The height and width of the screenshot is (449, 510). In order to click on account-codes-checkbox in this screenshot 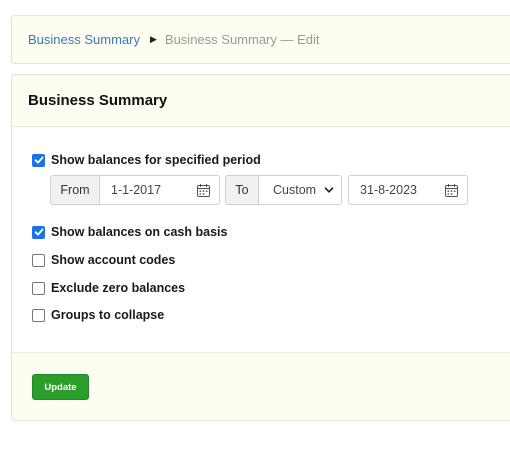, I will do `click(38, 260)`.